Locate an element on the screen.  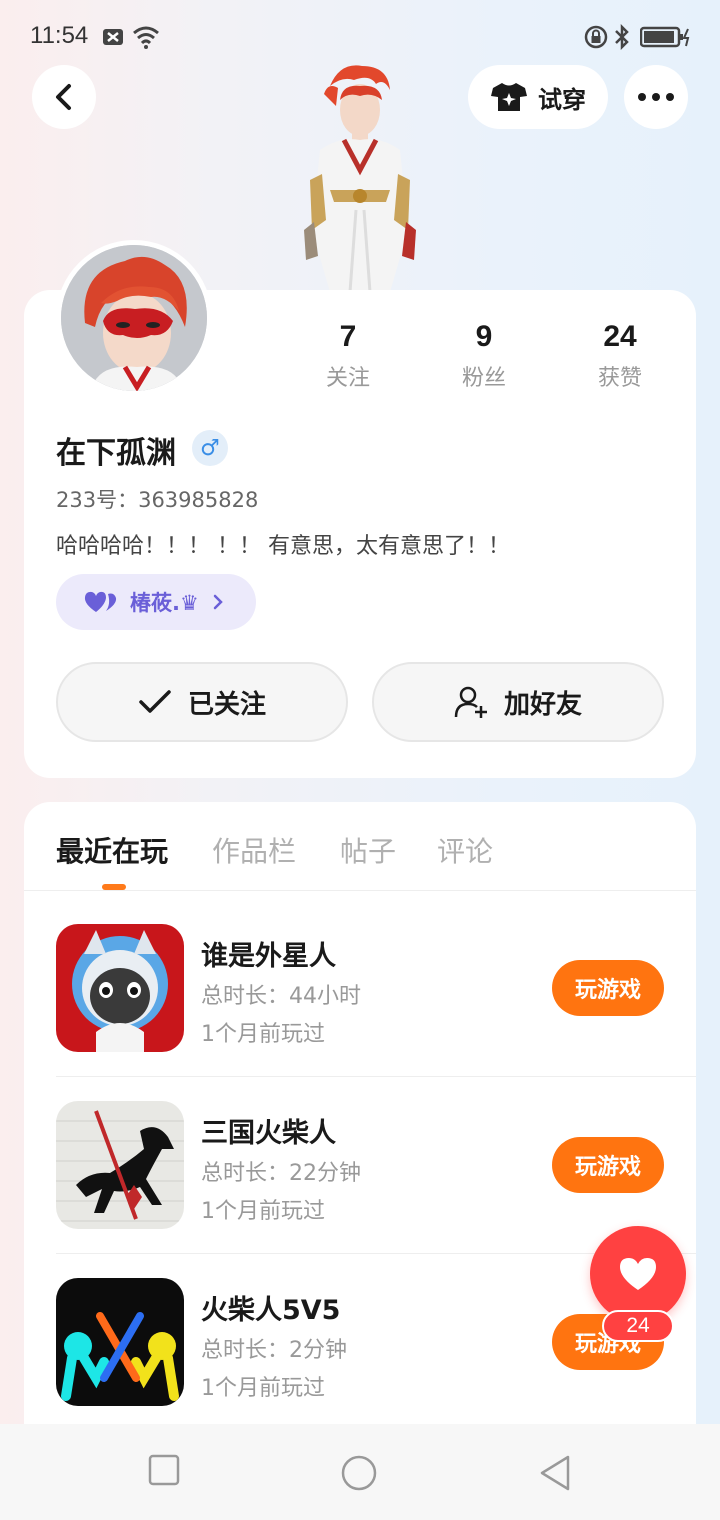
avatar-image is located at coordinates (134, 318).